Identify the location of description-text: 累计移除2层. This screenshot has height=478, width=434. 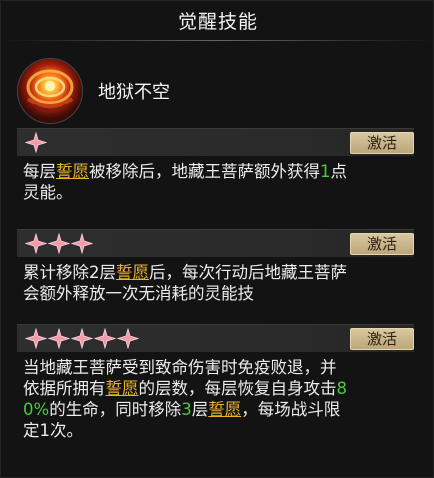
(69, 272).